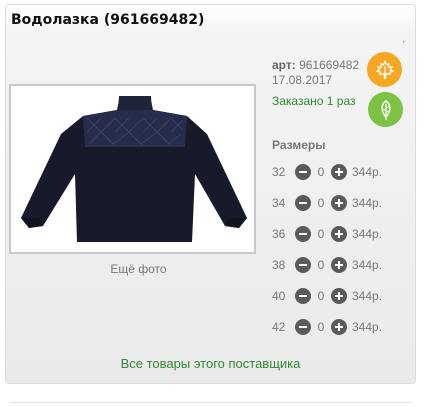 The height and width of the screenshot is (407, 432). I want to click on corner-mark: ,, so click(403, 39).